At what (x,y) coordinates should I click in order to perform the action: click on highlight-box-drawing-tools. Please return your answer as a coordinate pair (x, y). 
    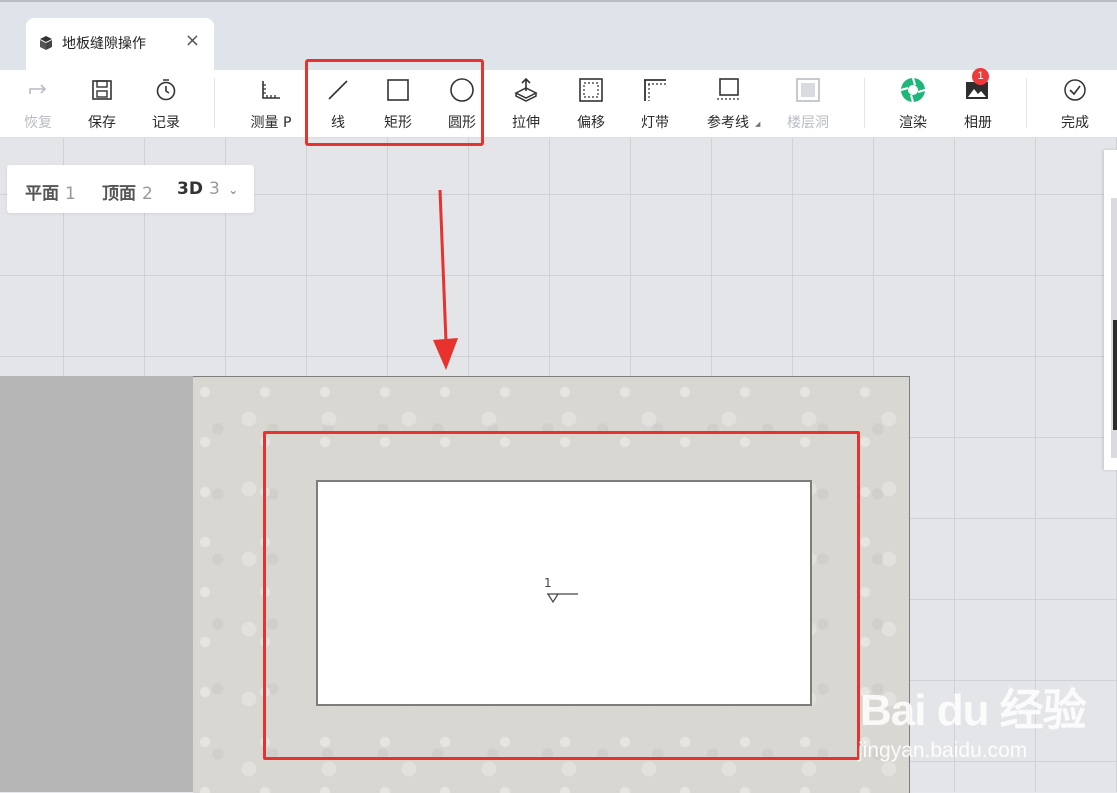
    Looking at the image, I should click on (394, 102).